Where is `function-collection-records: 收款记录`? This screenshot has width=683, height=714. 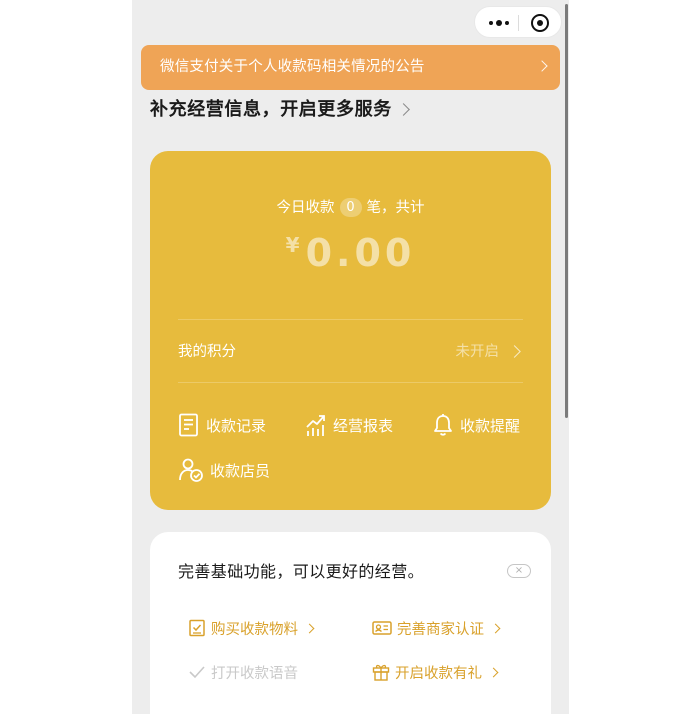 function-collection-records: 收款记录 is located at coordinates (222, 425).